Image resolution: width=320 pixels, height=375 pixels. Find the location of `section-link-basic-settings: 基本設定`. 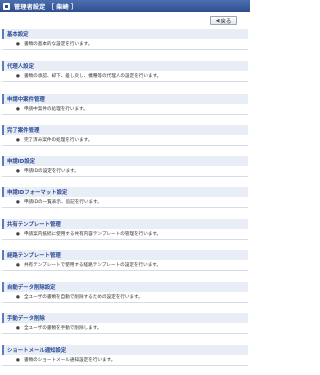

section-link-basic-settings: 基本設定 is located at coordinates (125, 34).